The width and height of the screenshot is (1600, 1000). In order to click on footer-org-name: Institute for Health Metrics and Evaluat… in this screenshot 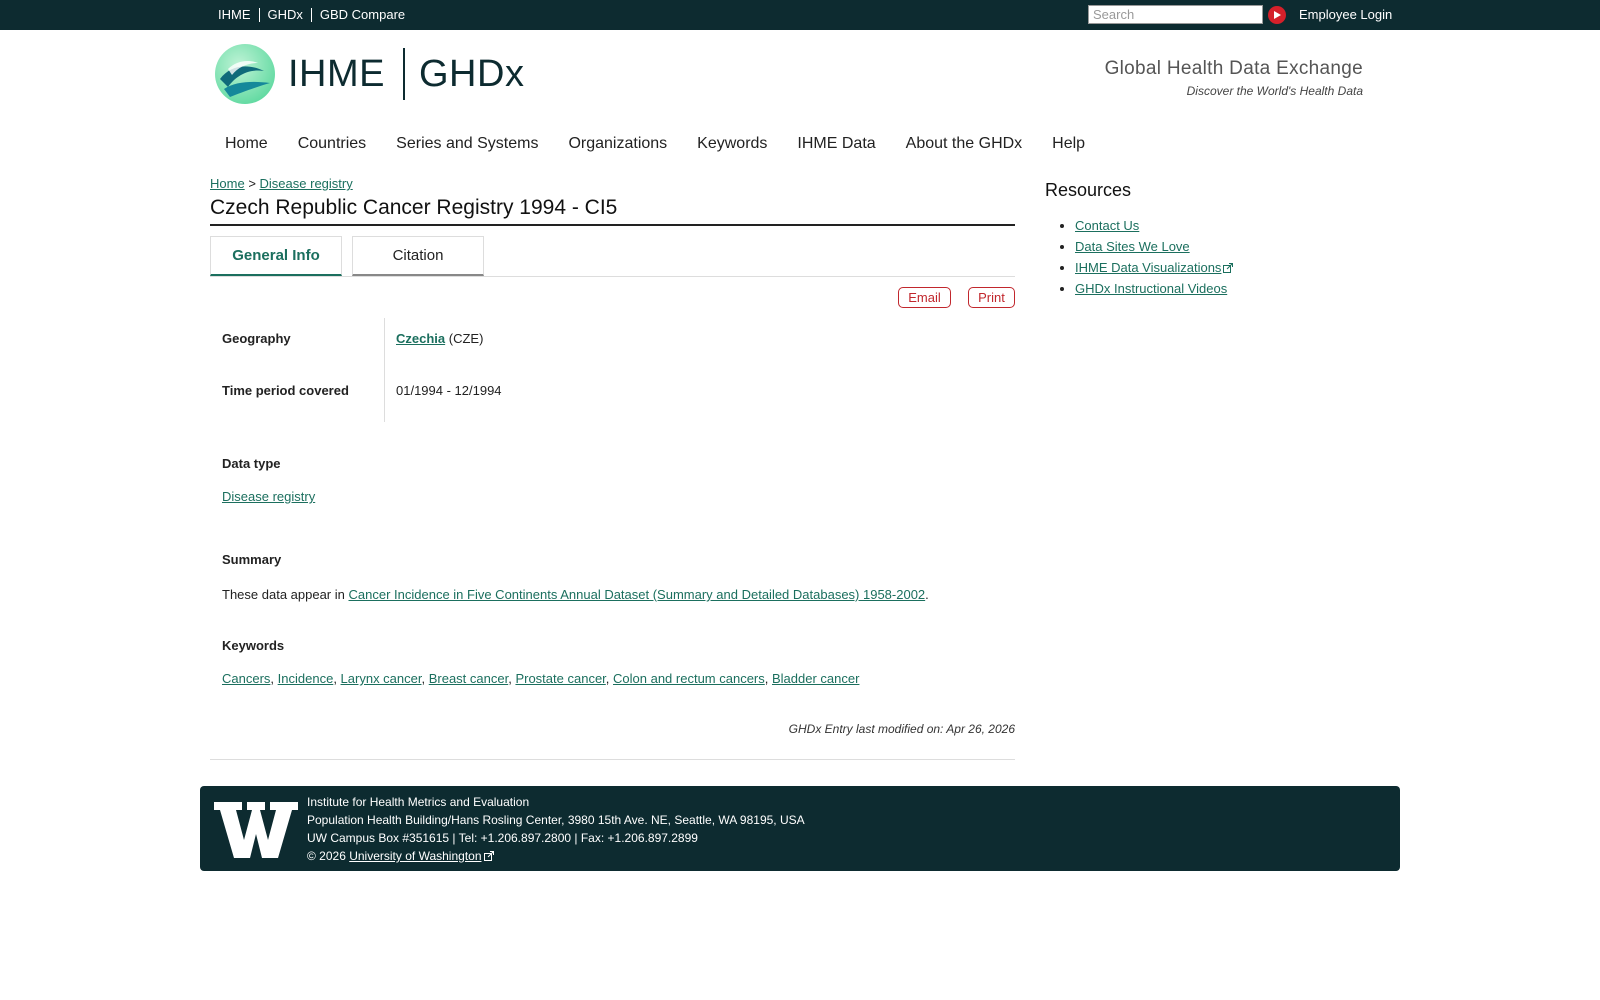, I will do `click(418, 802)`.